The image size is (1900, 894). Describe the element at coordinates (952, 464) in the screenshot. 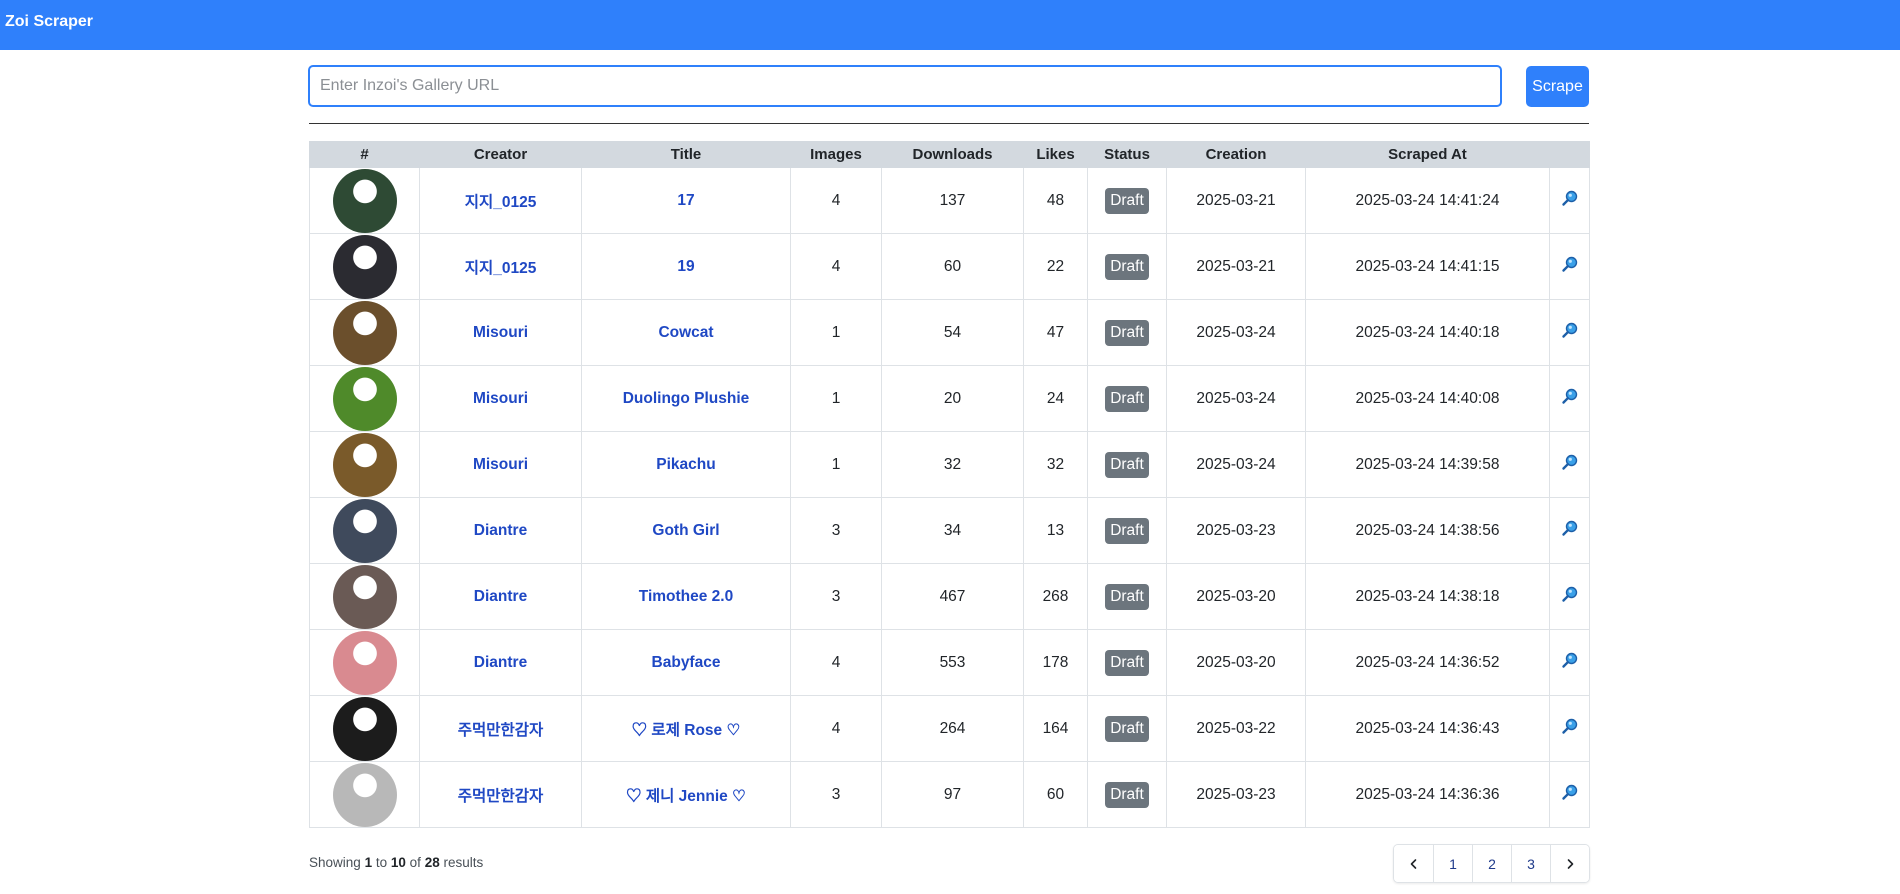

I see `downloads-cell: 32` at that location.